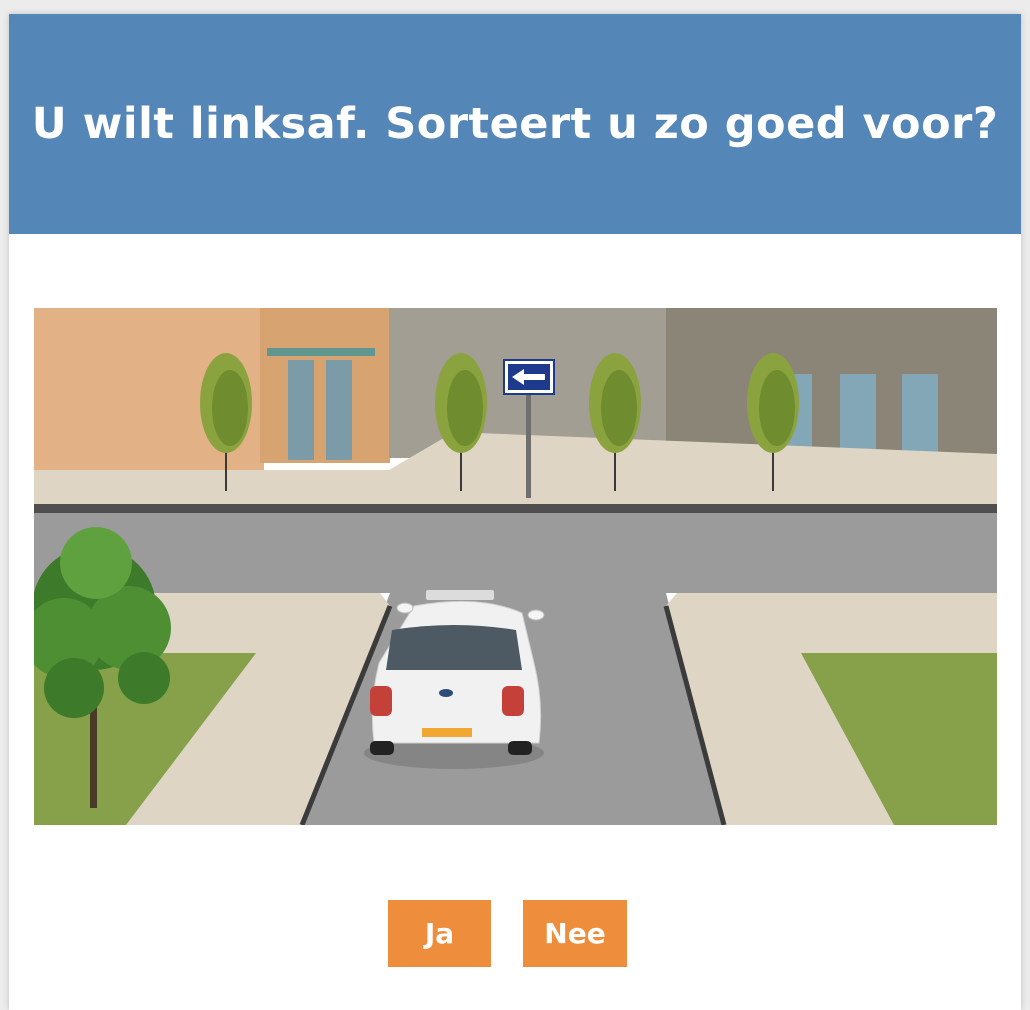  Describe the element at coordinates (575, 933) in the screenshot. I see `answer-no-button: Nee` at that location.